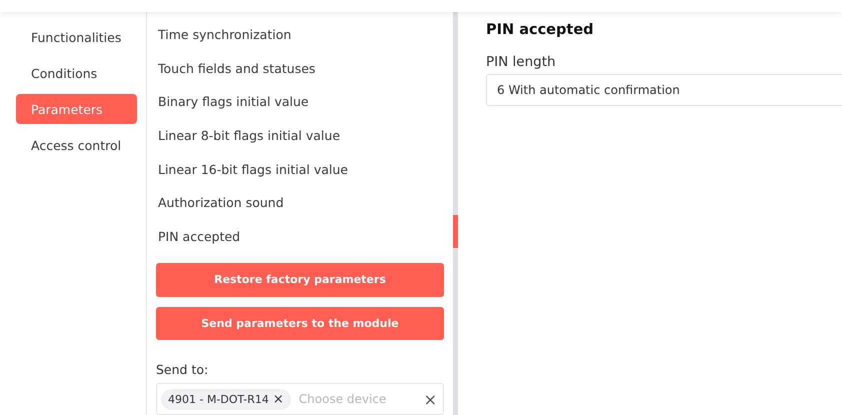 The width and height of the screenshot is (842, 415). I want to click on parameter-item: Touch fields and statuses, so click(300, 69).